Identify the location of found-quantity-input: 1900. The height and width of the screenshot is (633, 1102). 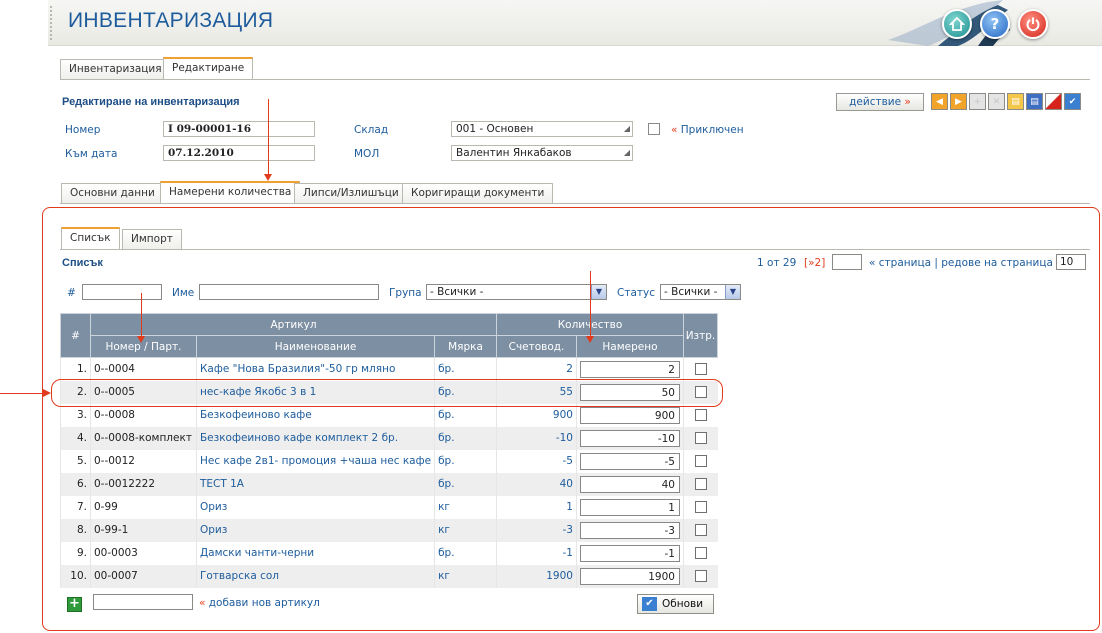
(629, 576).